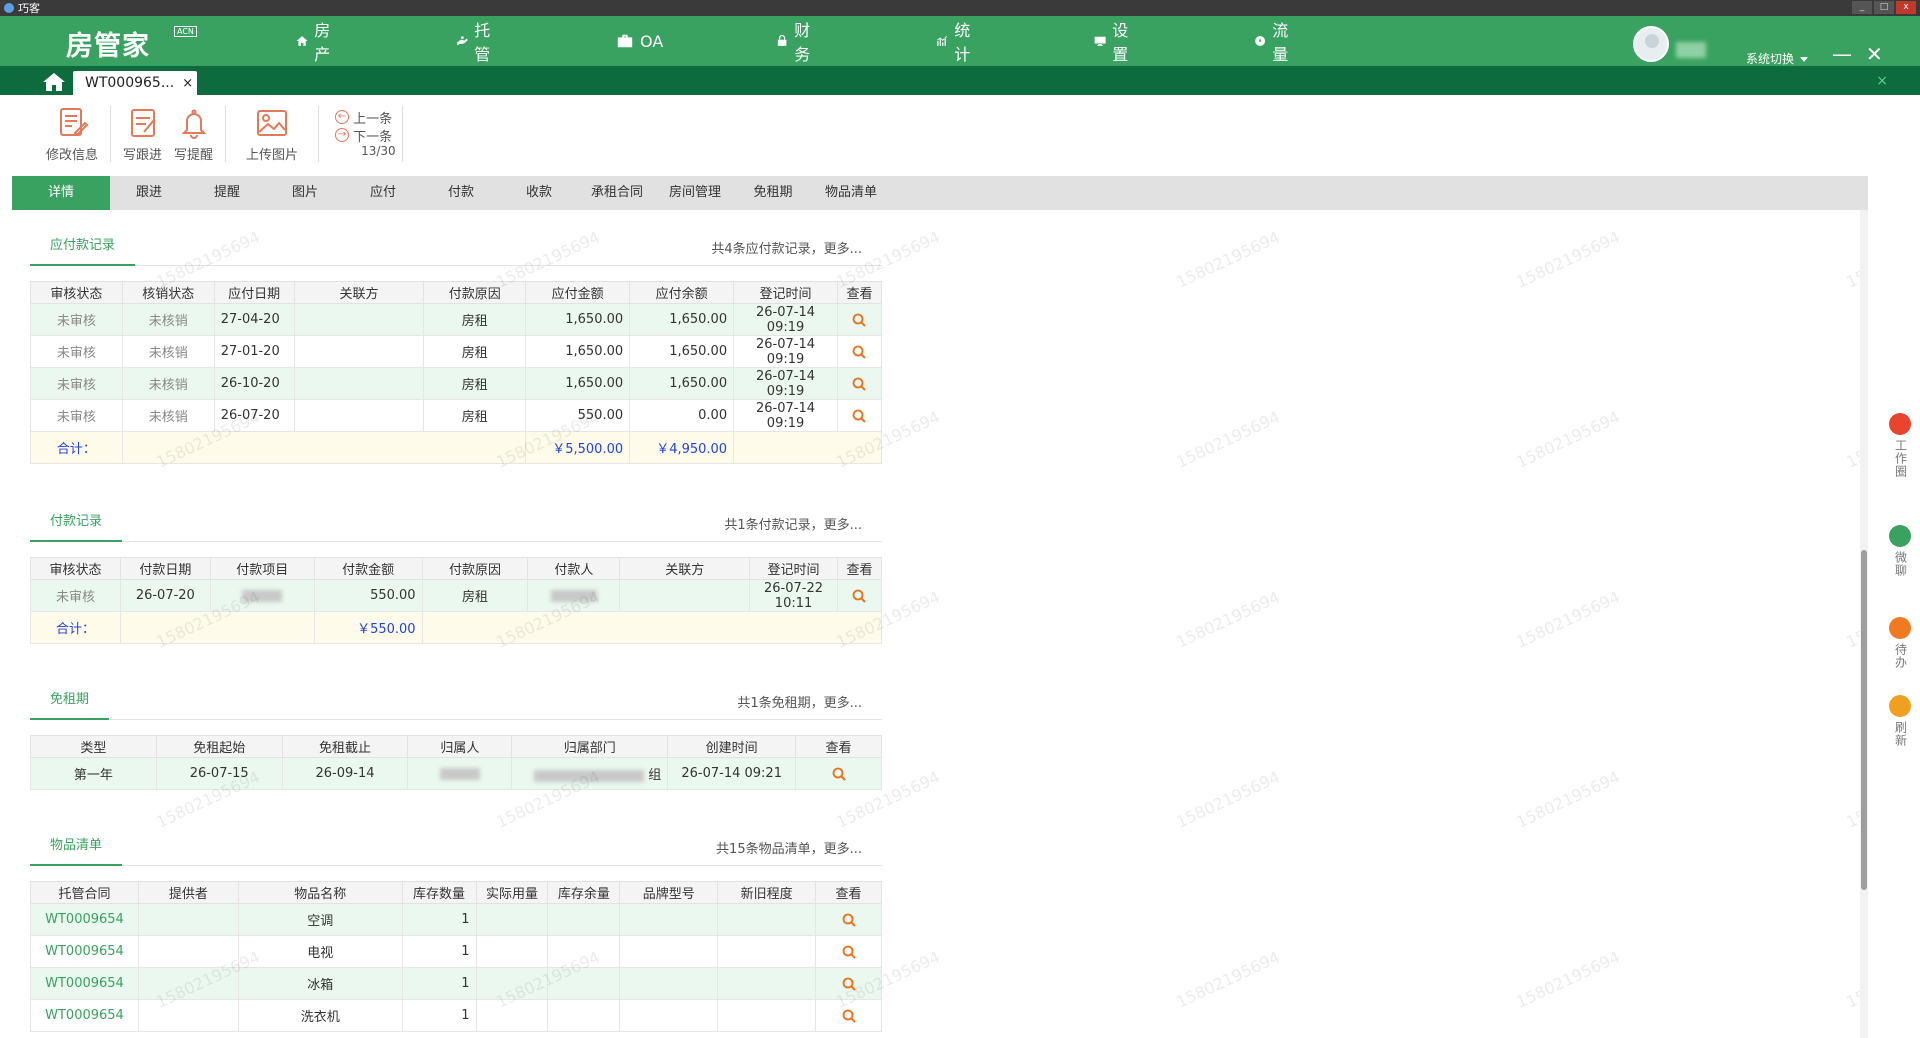 This screenshot has height=1038, width=1920. Describe the element at coordinates (456, 983) in the screenshot. I see `table-row: WT0009654 冰箱 1` at that location.